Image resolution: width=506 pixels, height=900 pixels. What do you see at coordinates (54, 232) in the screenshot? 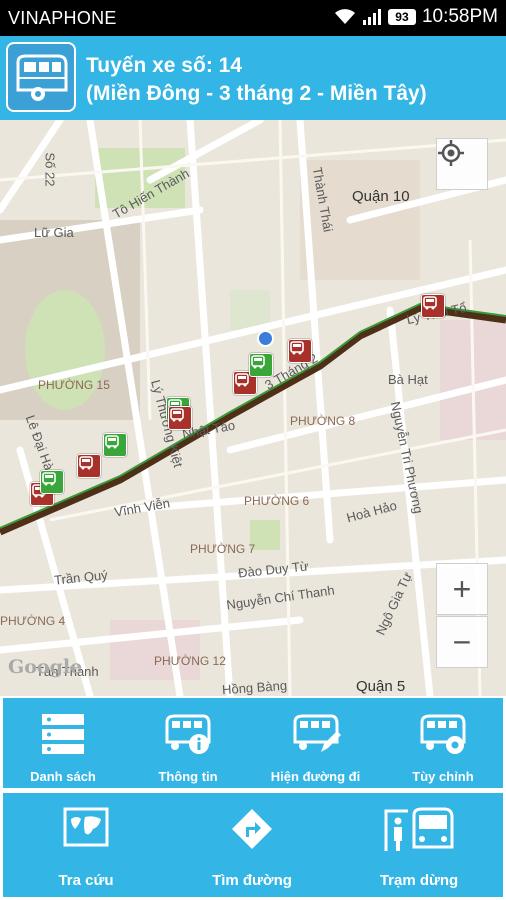
I see `map-label: Lữ Gia` at bounding box center [54, 232].